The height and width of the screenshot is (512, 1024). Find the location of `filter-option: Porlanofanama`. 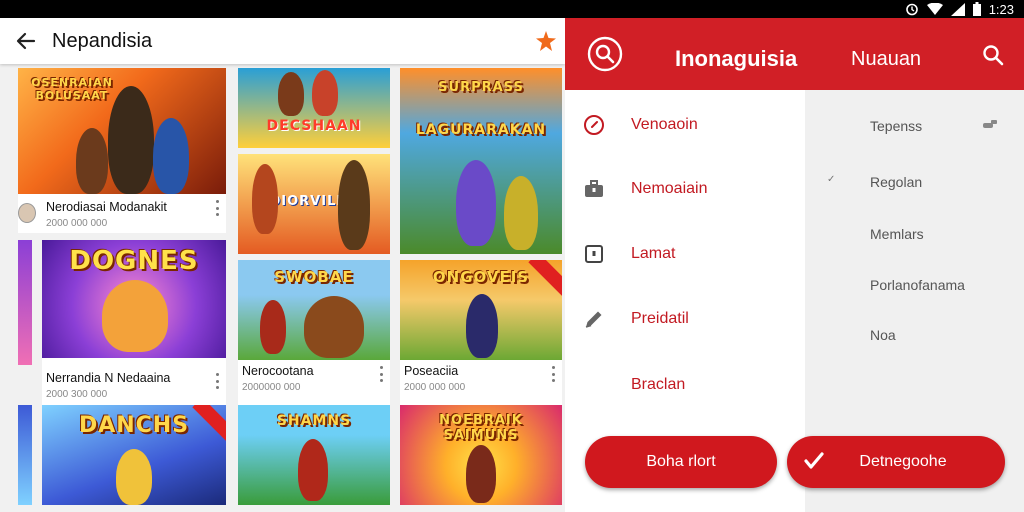

filter-option: Porlanofanama is located at coordinates (914, 285).